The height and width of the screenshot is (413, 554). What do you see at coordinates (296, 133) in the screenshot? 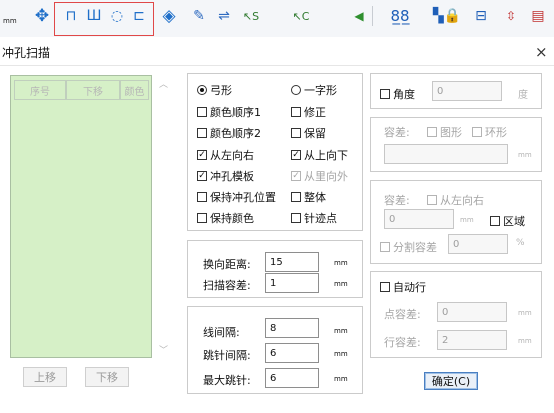
I see `checkbox-keep-box` at bounding box center [296, 133].